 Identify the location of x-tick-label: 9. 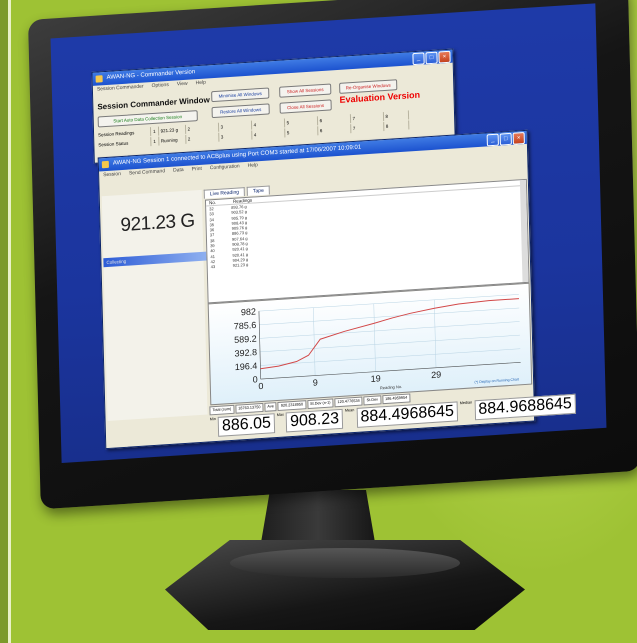
(315, 382).